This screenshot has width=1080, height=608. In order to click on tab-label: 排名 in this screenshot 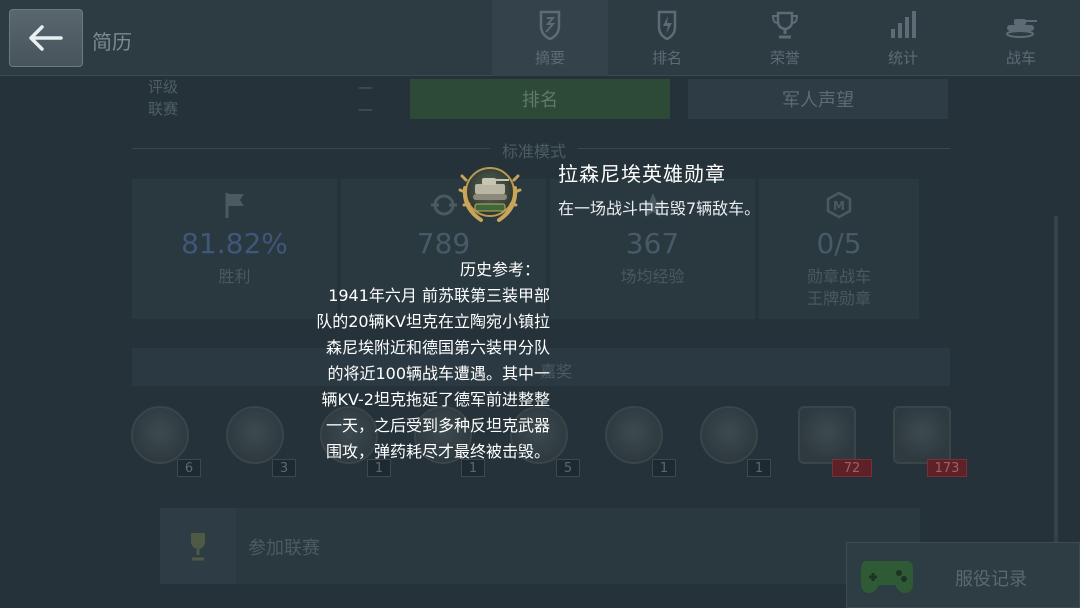, I will do `click(666, 57)`.